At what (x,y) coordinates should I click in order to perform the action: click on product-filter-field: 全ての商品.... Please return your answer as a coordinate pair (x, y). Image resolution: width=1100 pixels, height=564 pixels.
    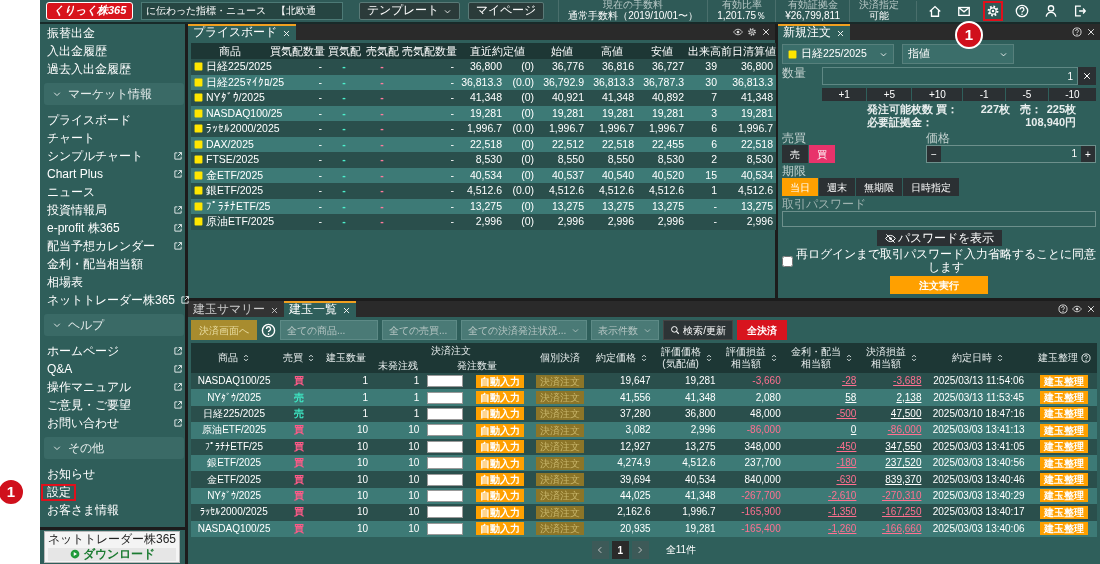
    Looking at the image, I should click on (329, 330).